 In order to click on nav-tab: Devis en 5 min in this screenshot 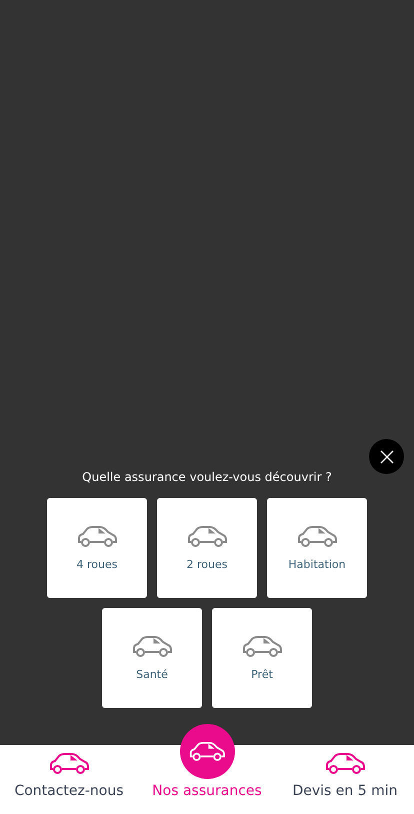, I will do `click(345, 783)`.